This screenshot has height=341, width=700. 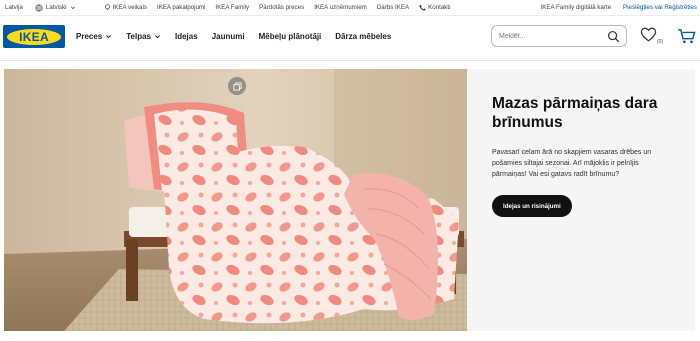 I want to click on gallery-icon, so click(x=237, y=86).